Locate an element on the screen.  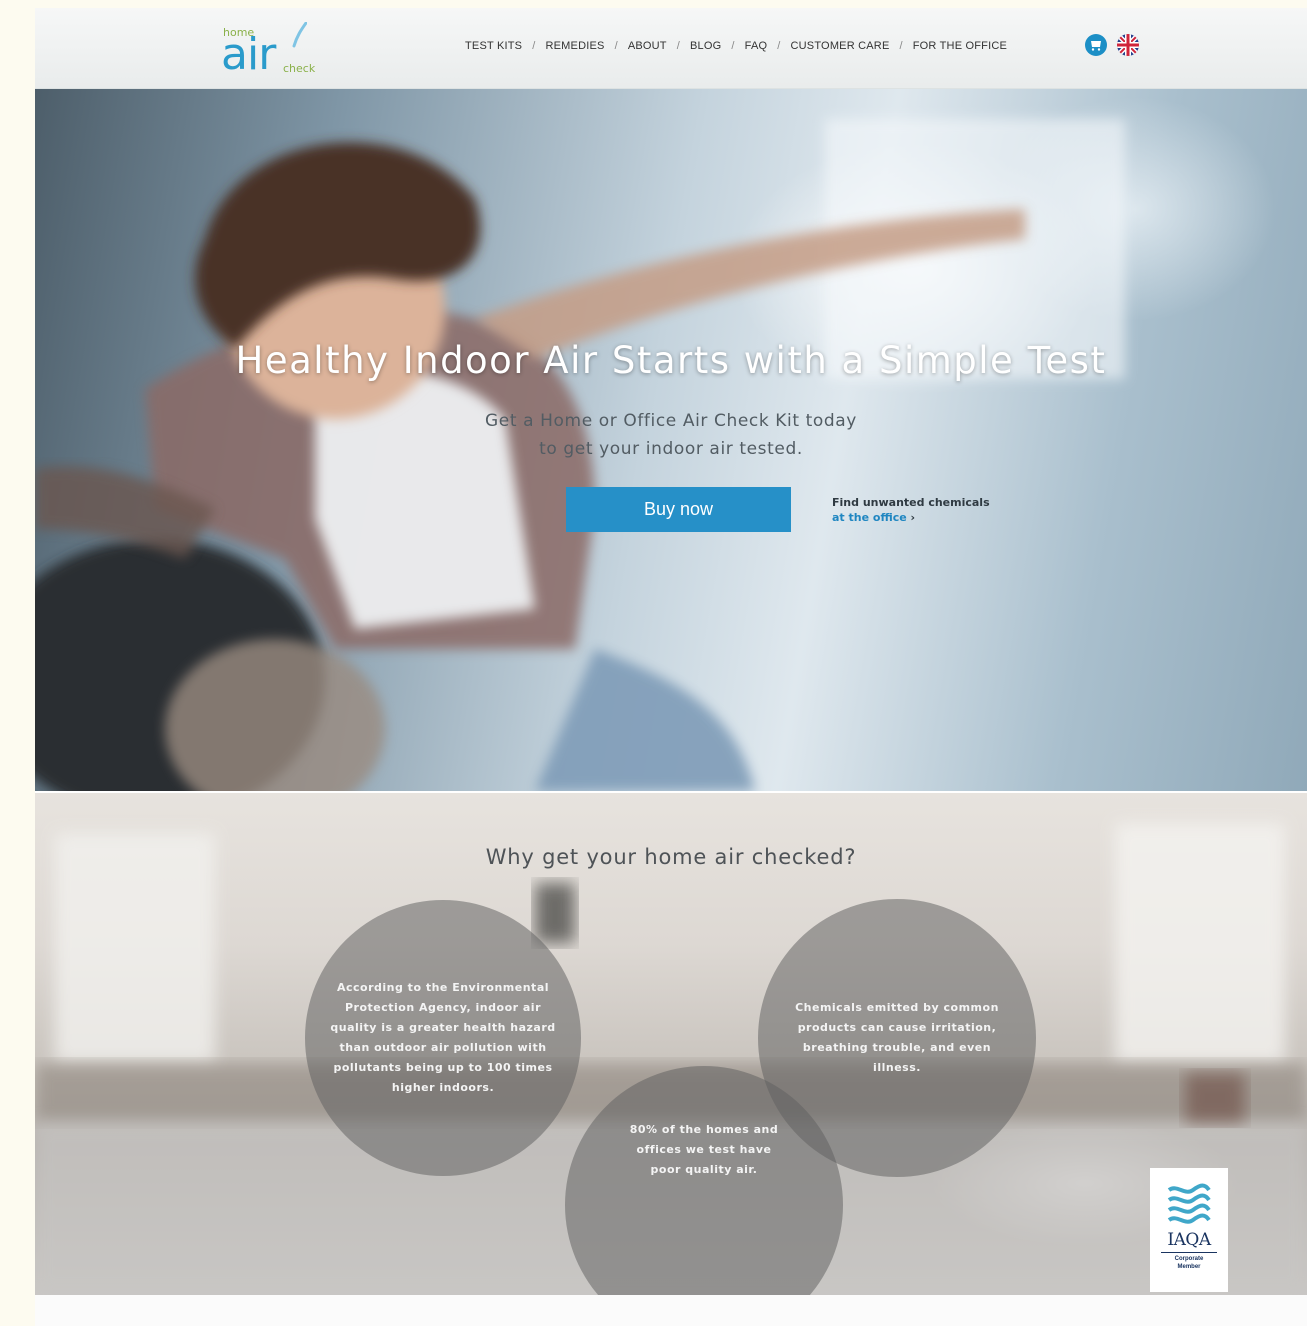
uk-flag-icon is located at coordinates (1128, 45).